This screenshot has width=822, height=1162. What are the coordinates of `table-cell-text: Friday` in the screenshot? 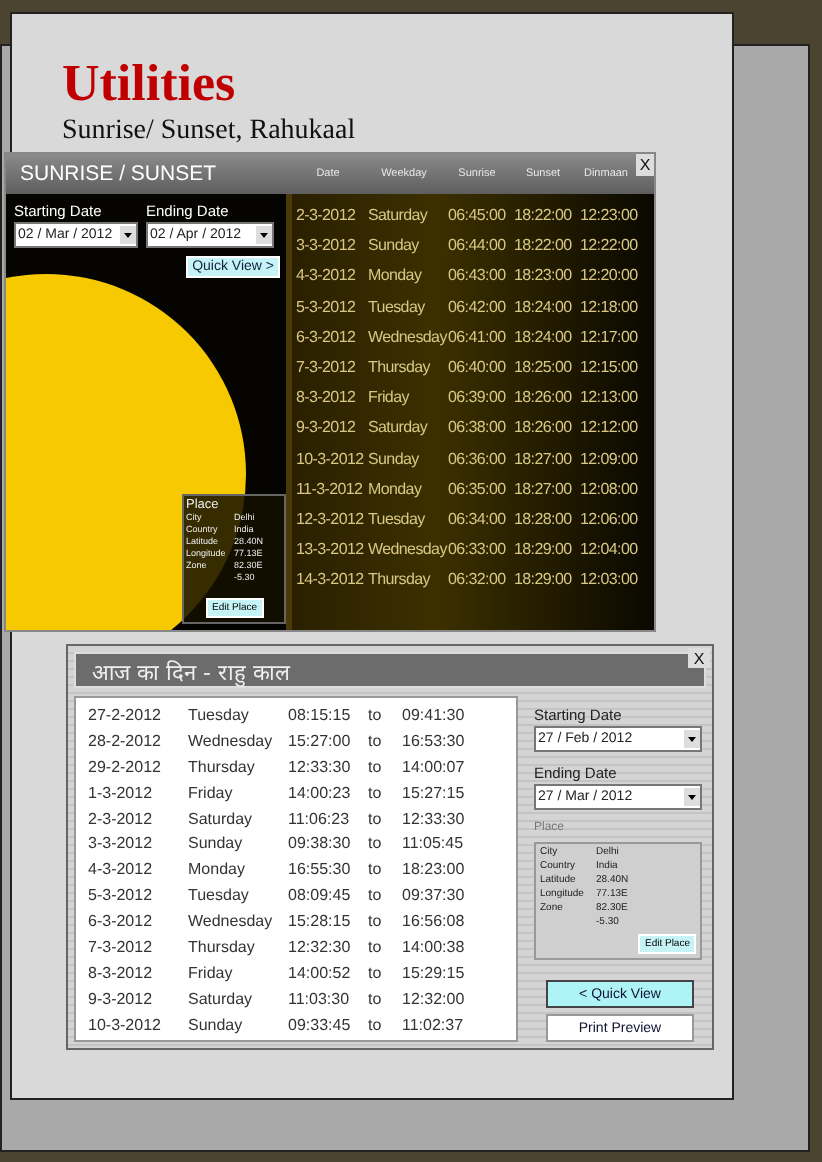 It's located at (390, 397).